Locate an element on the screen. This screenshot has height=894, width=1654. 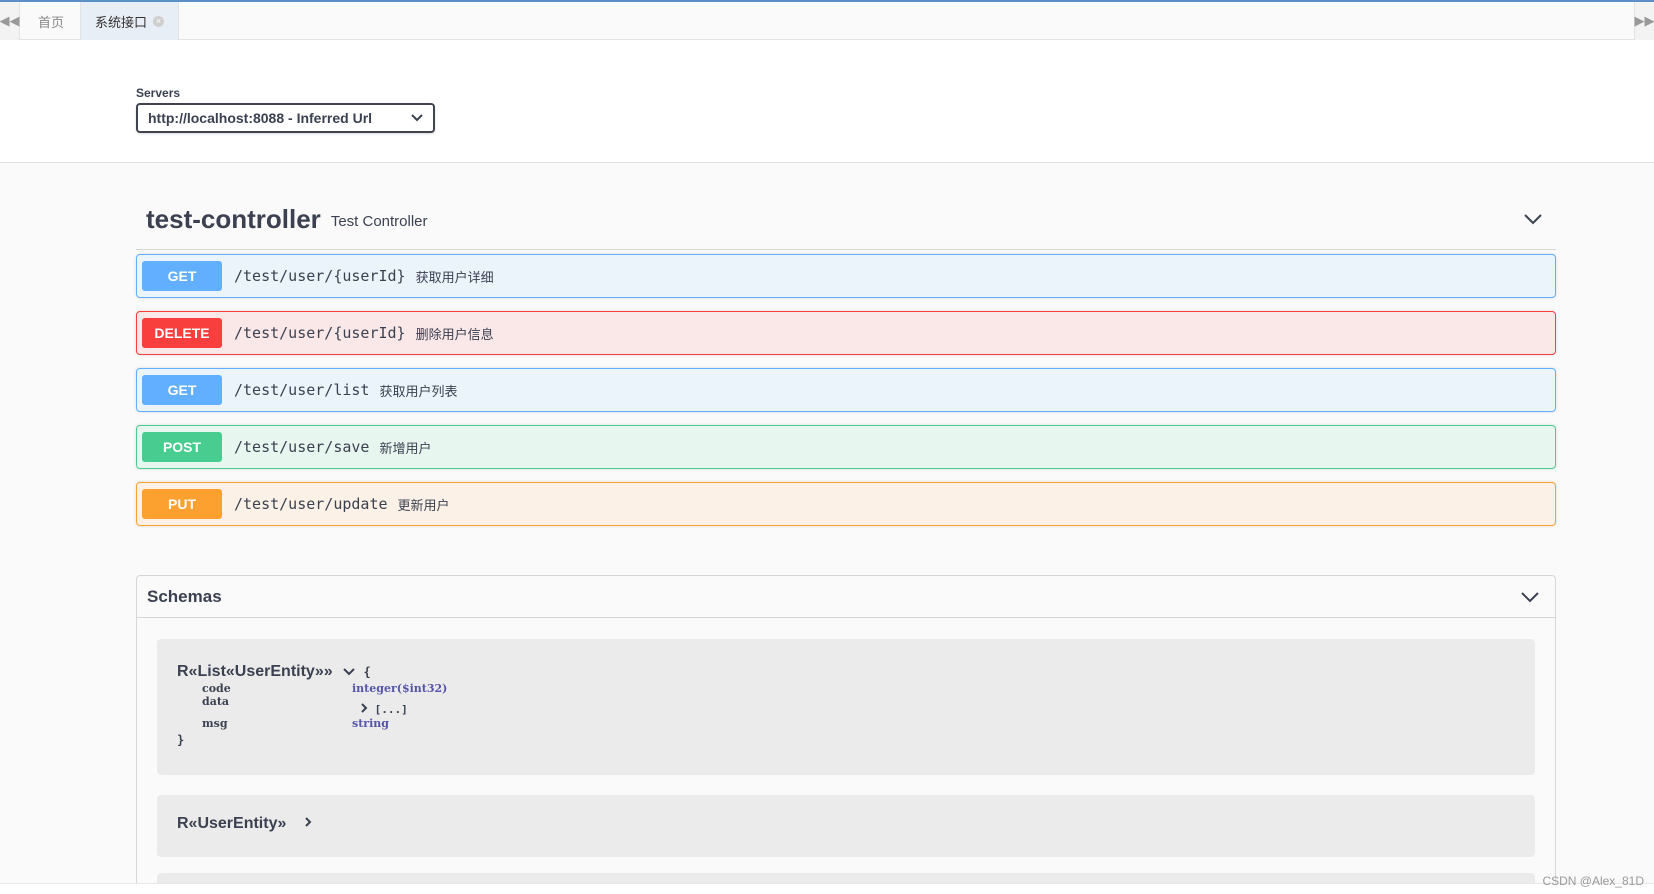
operation-delete-user: DELETE /test/user/{userId} 删除用户信息 is located at coordinates (846, 333).